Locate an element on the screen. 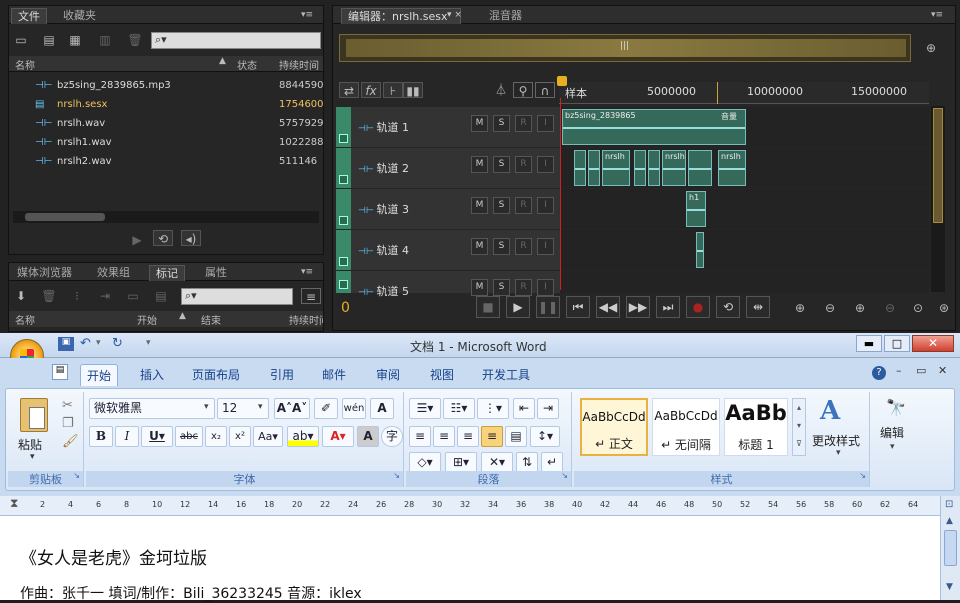  italic-button: I is located at coordinates (127, 436).